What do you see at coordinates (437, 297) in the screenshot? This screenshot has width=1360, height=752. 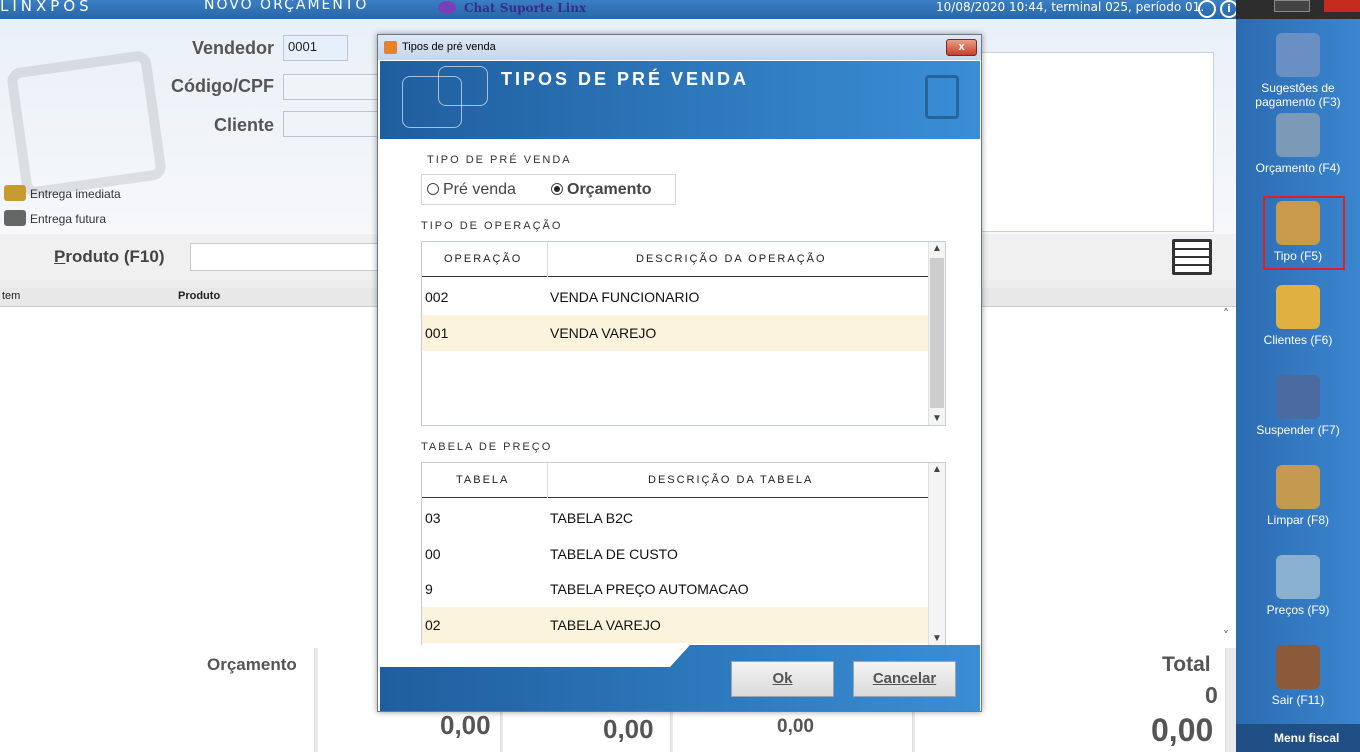 I see `operation-code: 002` at bounding box center [437, 297].